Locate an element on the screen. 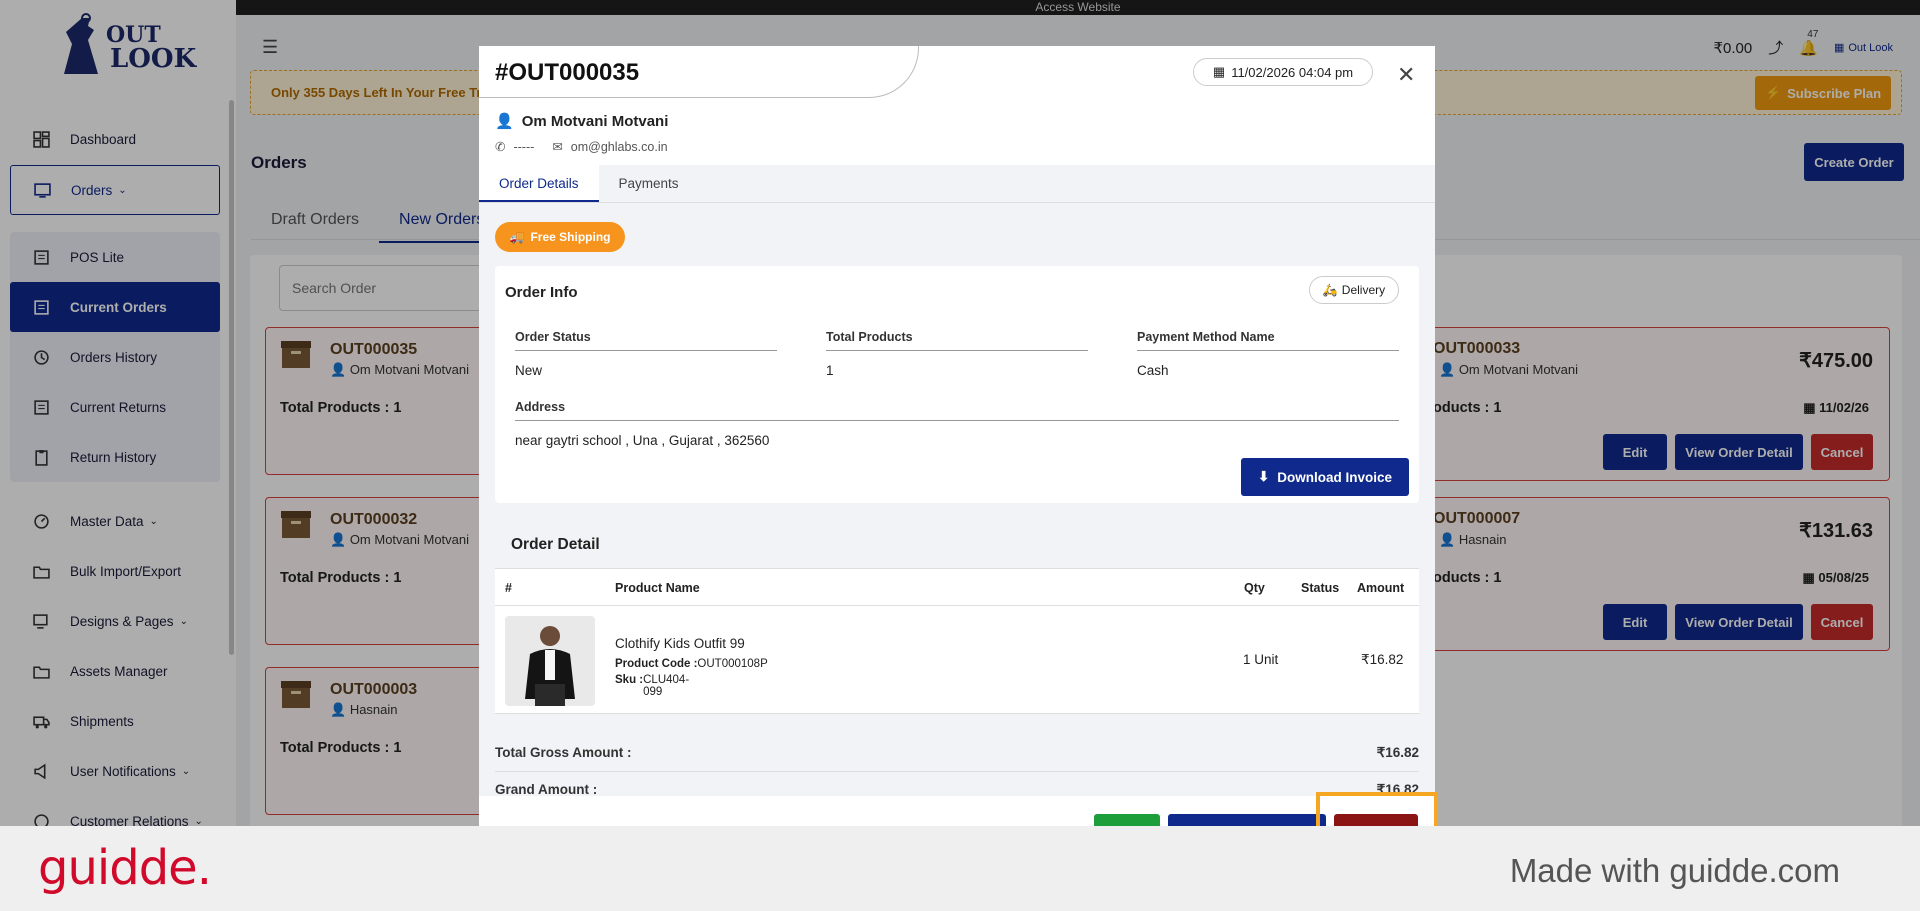  footer-blue-button is located at coordinates (1247, 820).